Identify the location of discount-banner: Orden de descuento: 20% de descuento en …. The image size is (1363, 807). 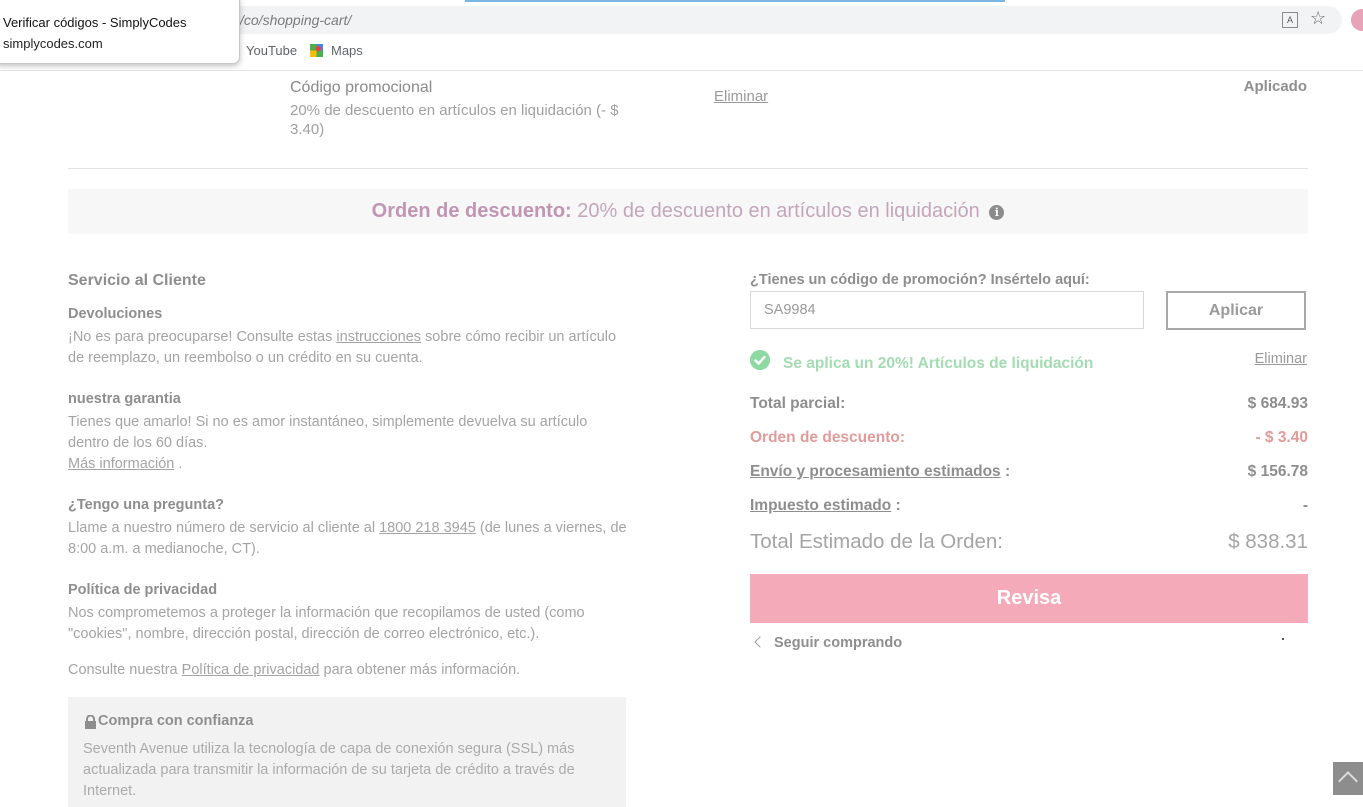
(688, 211).